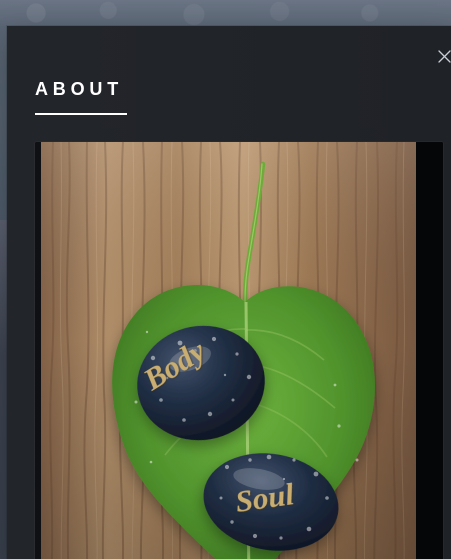 The image size is (451, 559). Describe the element at coordinates (79, 89) in the screenshot. I see `page-title: ABOUT` at that location.